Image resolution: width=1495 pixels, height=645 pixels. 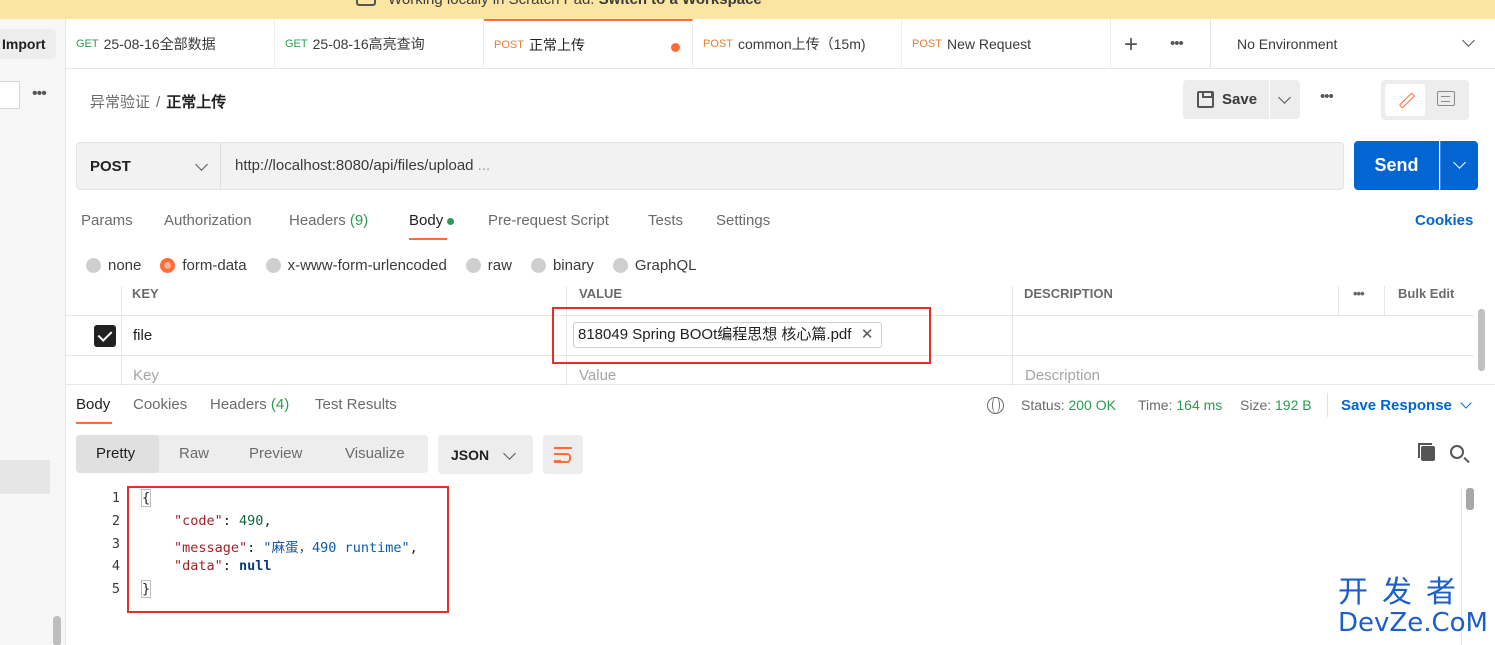 I want to click on sidebar-selected-item, so click(x=25, y=477).